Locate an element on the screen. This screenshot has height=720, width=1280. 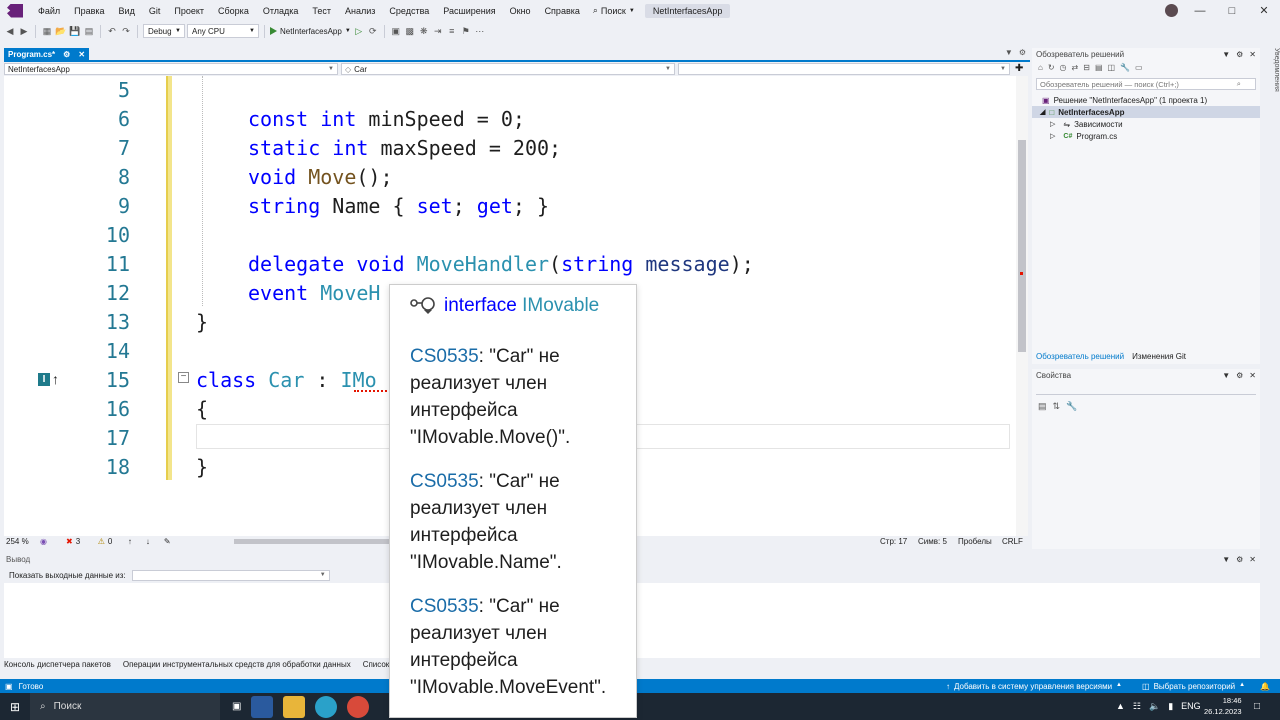
expand-icon: ◢ is located at coordinates (1042, 112).